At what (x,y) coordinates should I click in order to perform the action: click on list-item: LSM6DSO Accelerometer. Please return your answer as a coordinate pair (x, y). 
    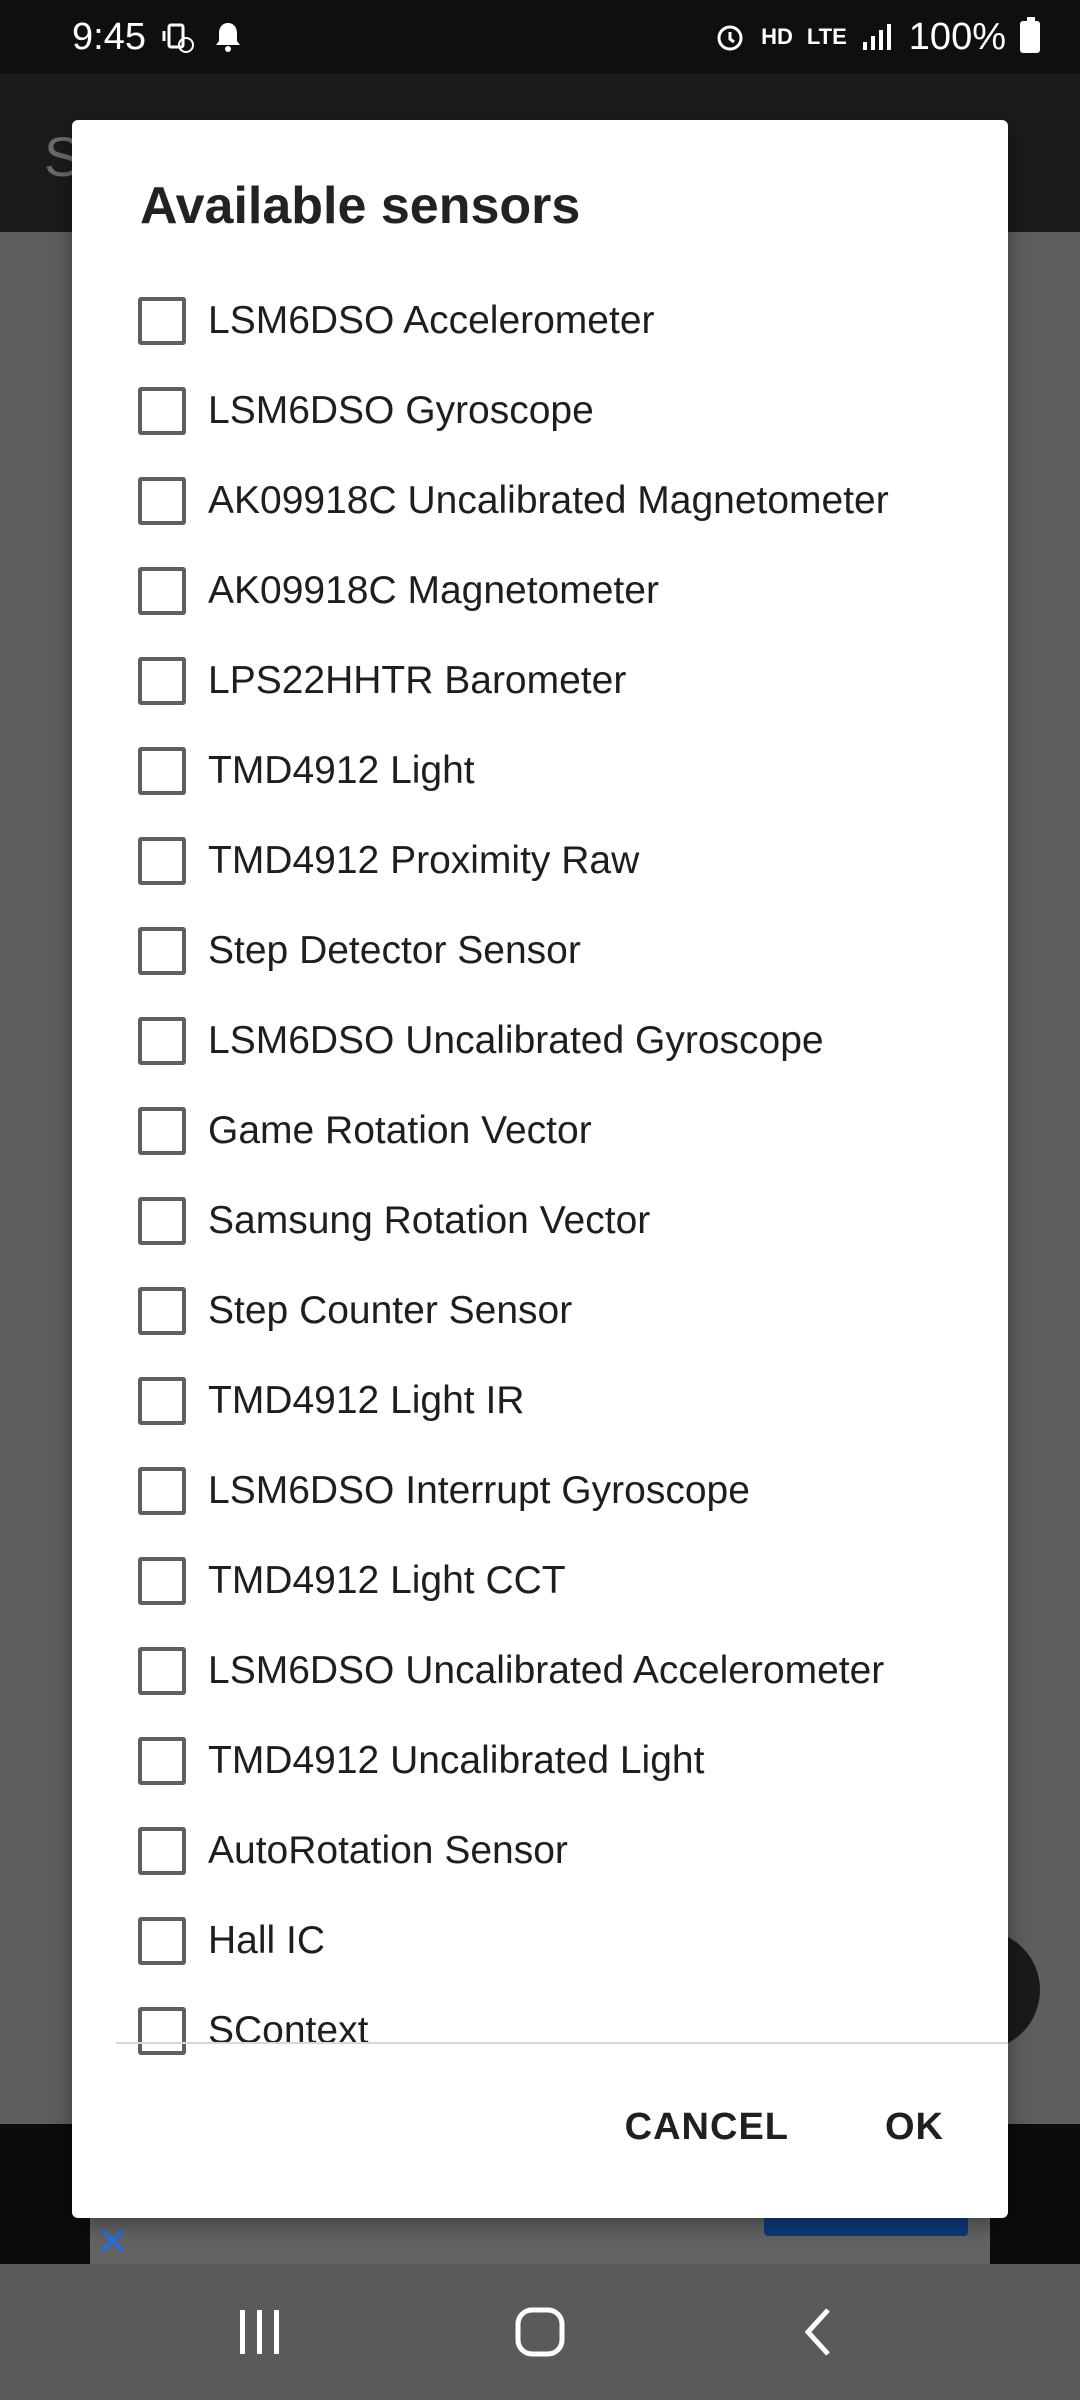
    Looking at the image, I should click on (540, 321).